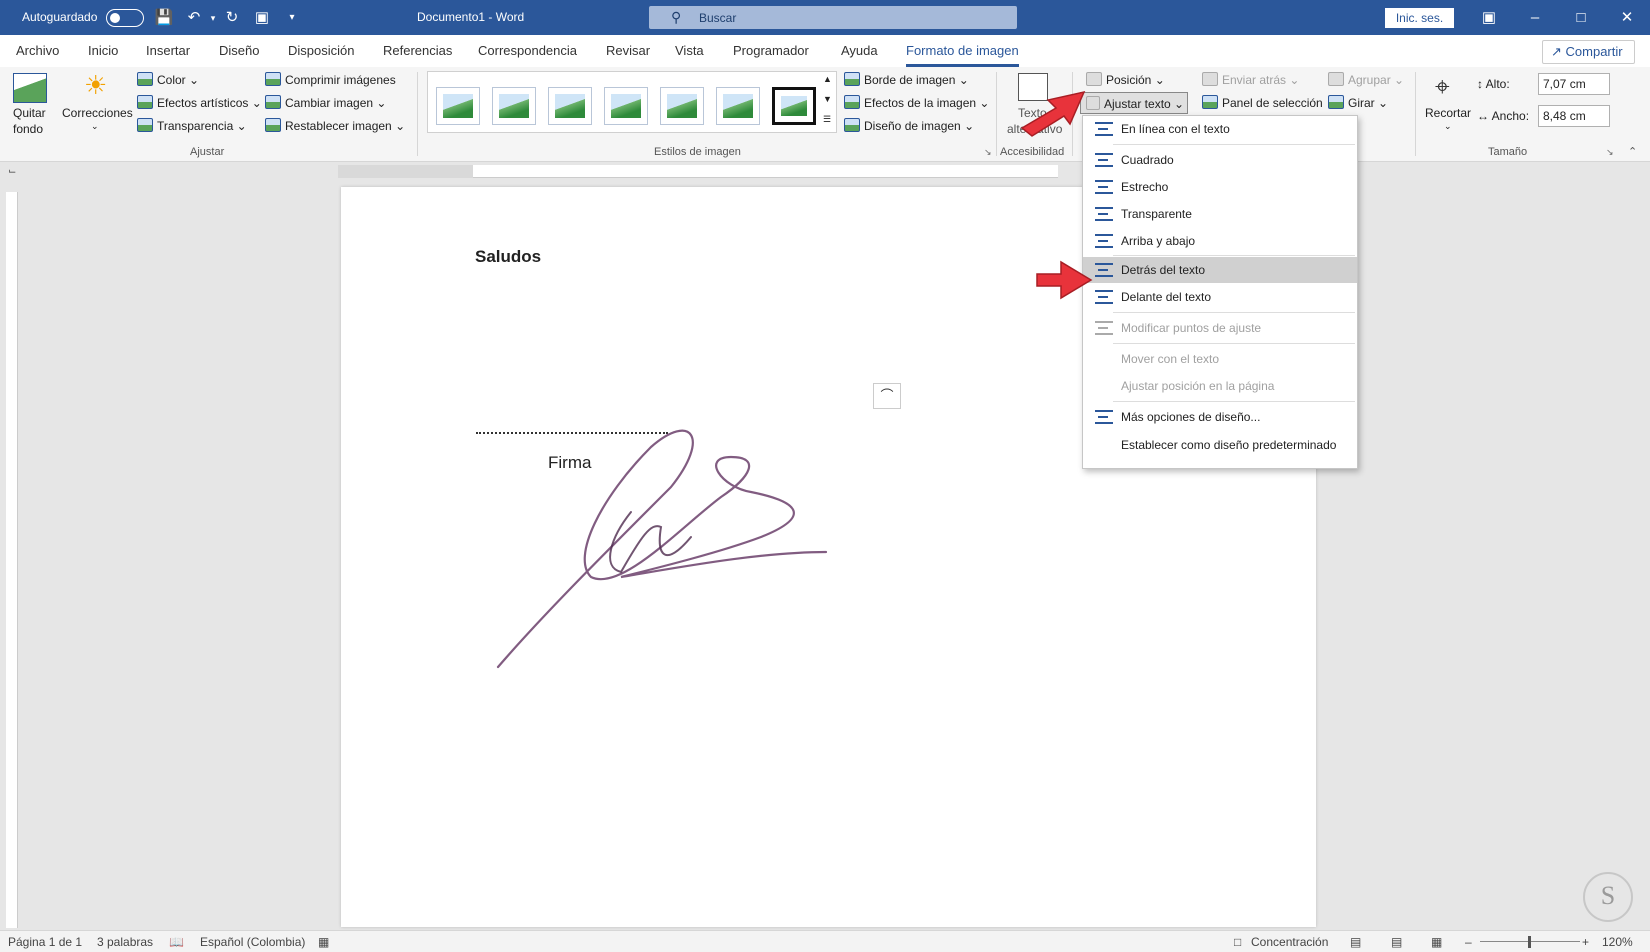 The image size is (1650, 952). What do you see at coordinates (920, 103) in the screenshot?
I see `picture-effects-label: Efectos de la imagen` at bounding box center [920, 103].